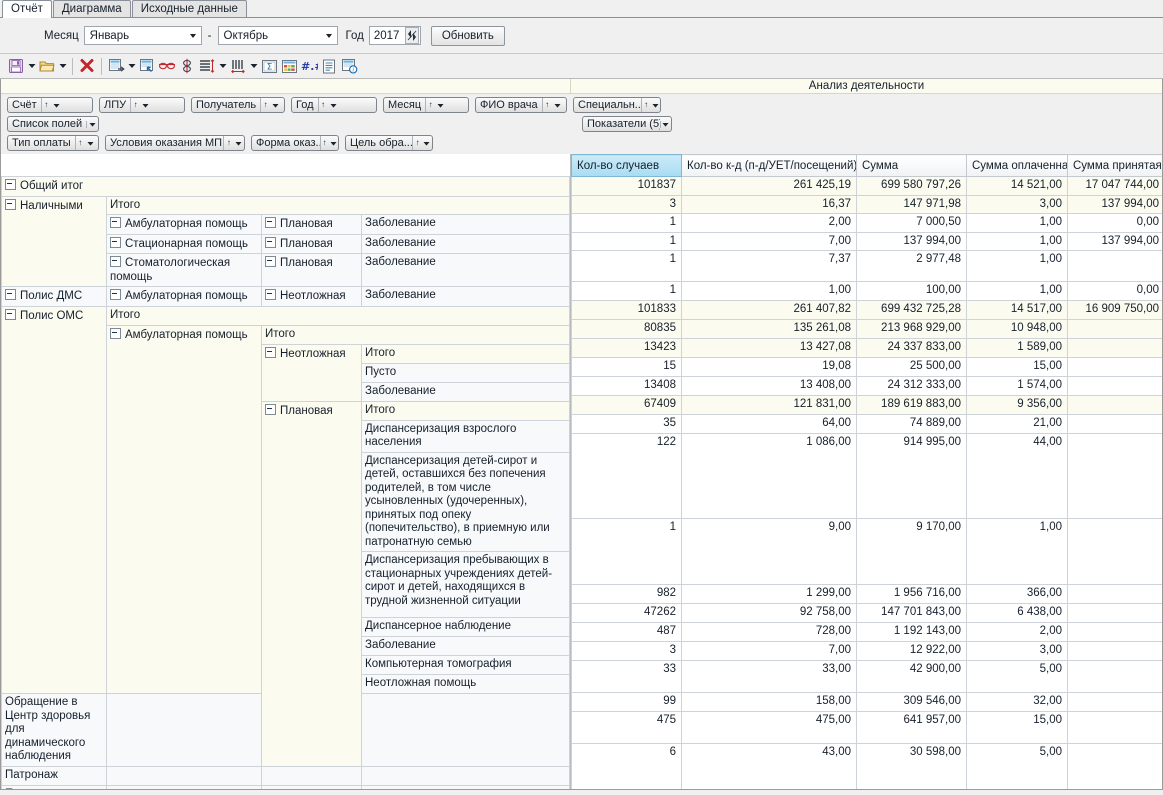  Describe the element at coordinates (626, 676) in the screenshot. I see `value-cell-0: 33` at that location.